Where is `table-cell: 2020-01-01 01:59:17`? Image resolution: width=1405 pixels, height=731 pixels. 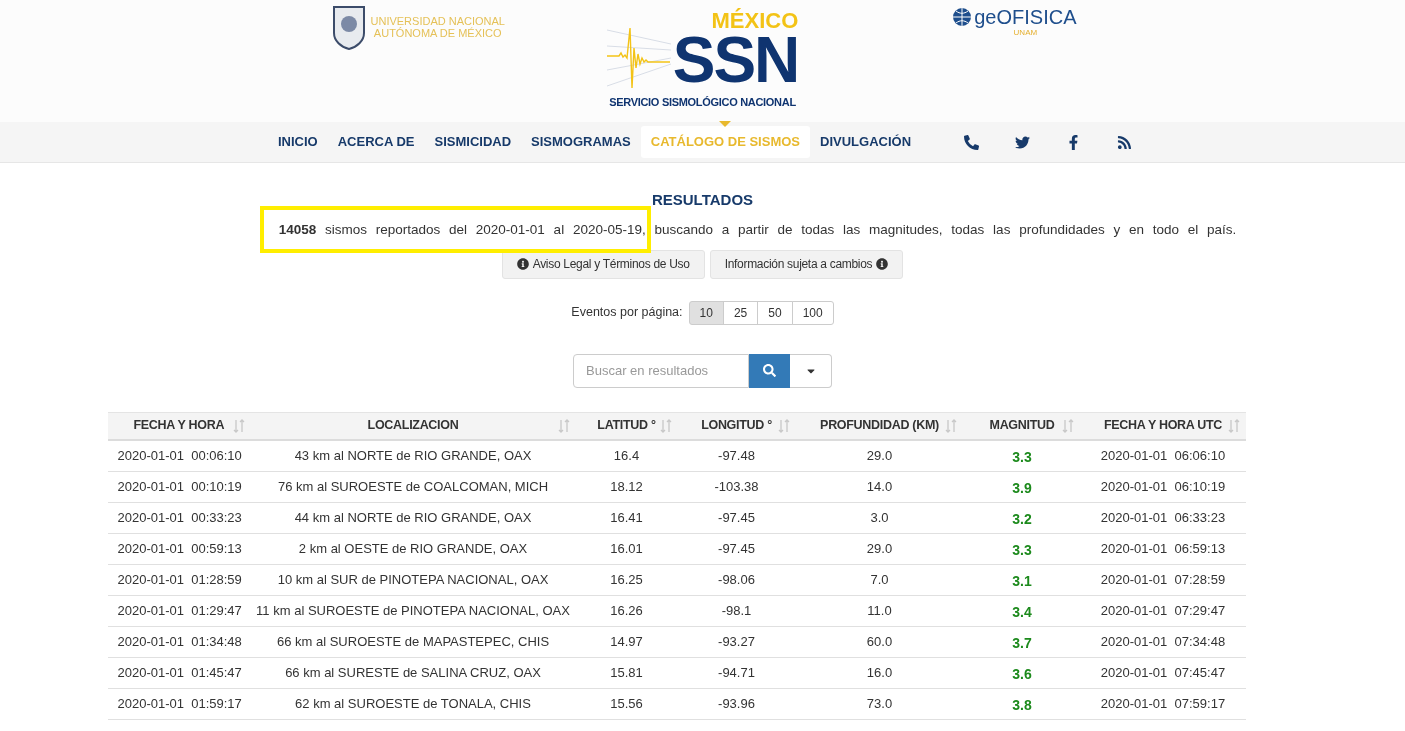 table-cell: 2020-01-01 01:59:17 is located at coordinates (179, 703).